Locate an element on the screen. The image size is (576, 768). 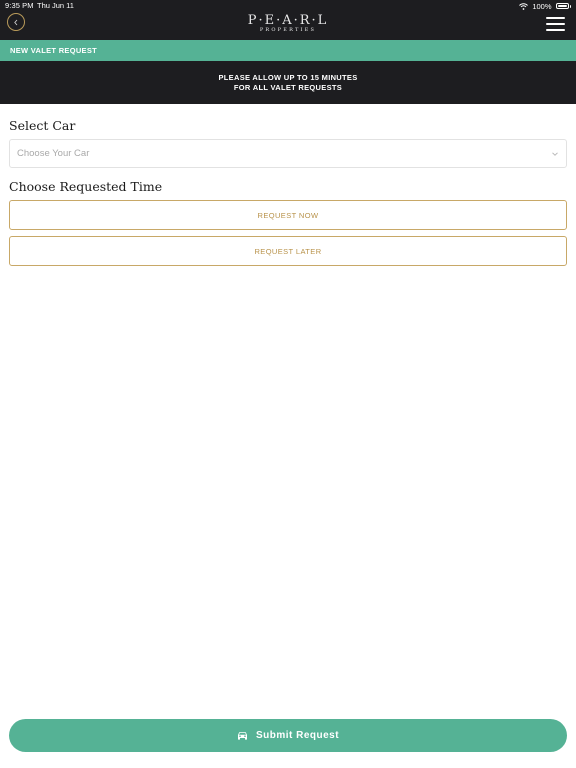
back-button is located at coordinates (16, 22).